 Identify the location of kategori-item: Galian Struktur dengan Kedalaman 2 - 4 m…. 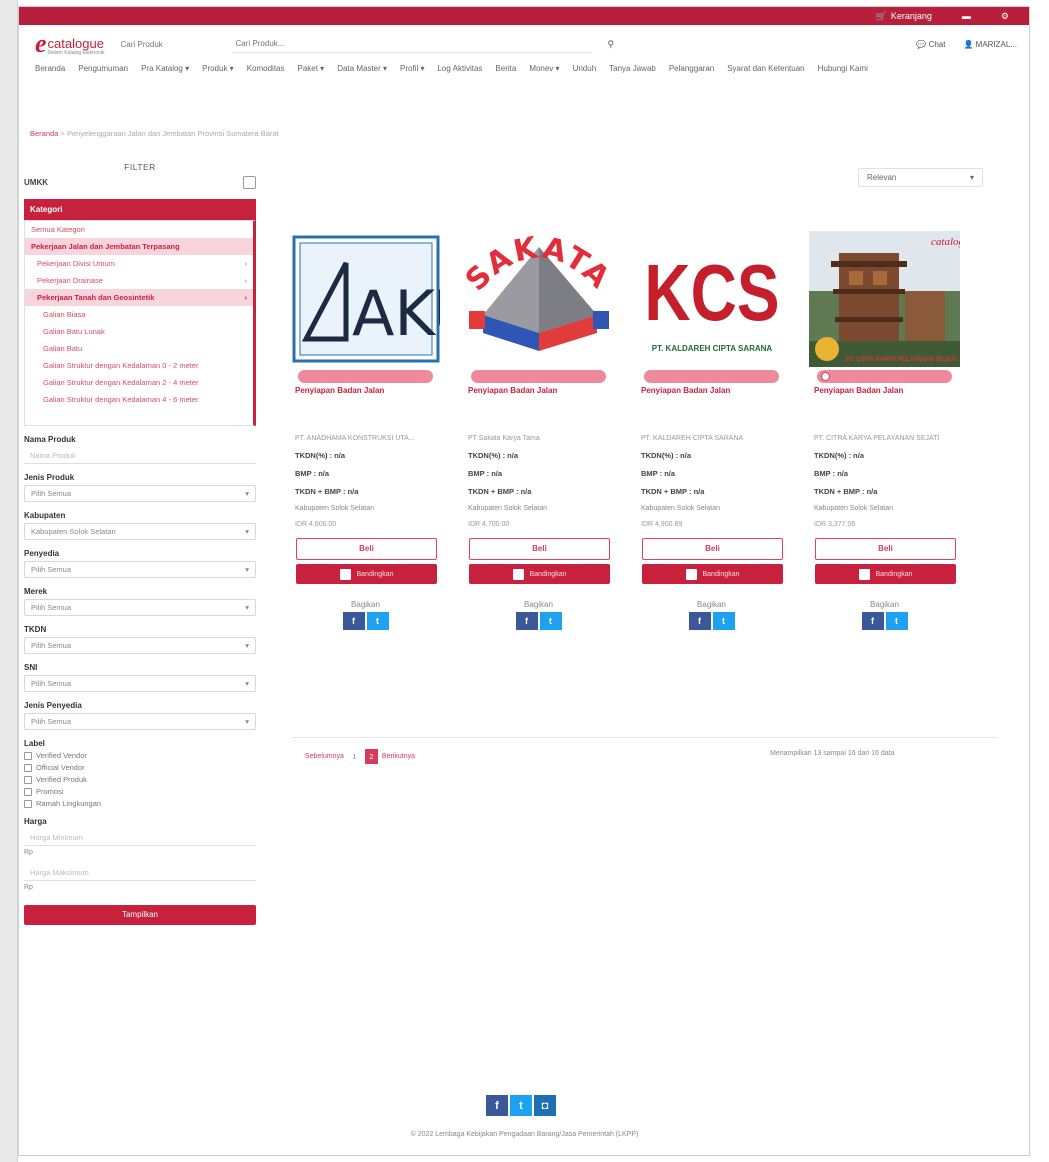
(139, 382).